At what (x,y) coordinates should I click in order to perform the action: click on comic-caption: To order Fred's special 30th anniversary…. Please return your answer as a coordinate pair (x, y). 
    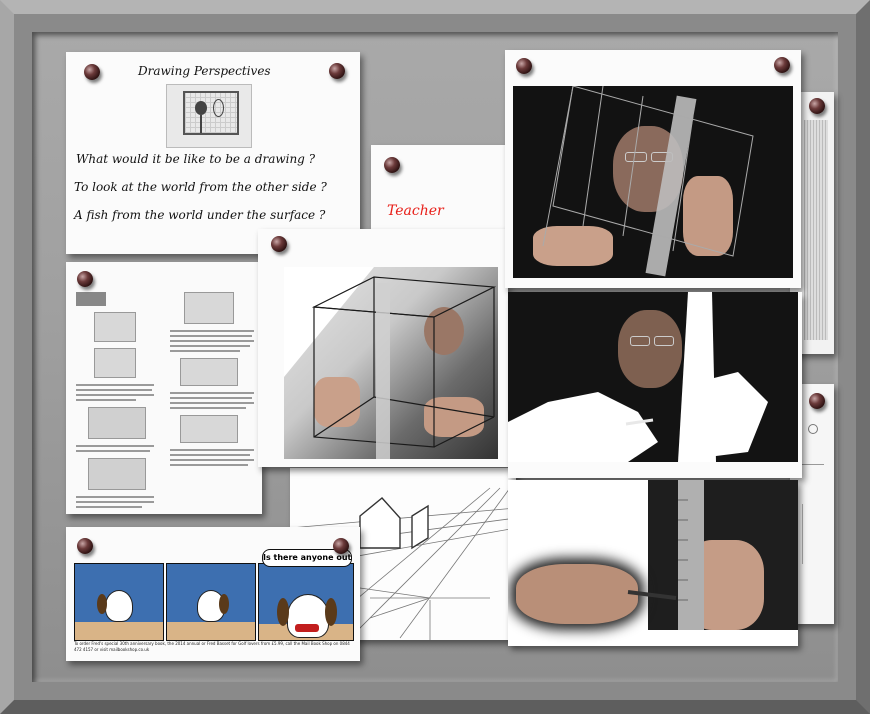
    Looking at the image, I should click on (212, 646).